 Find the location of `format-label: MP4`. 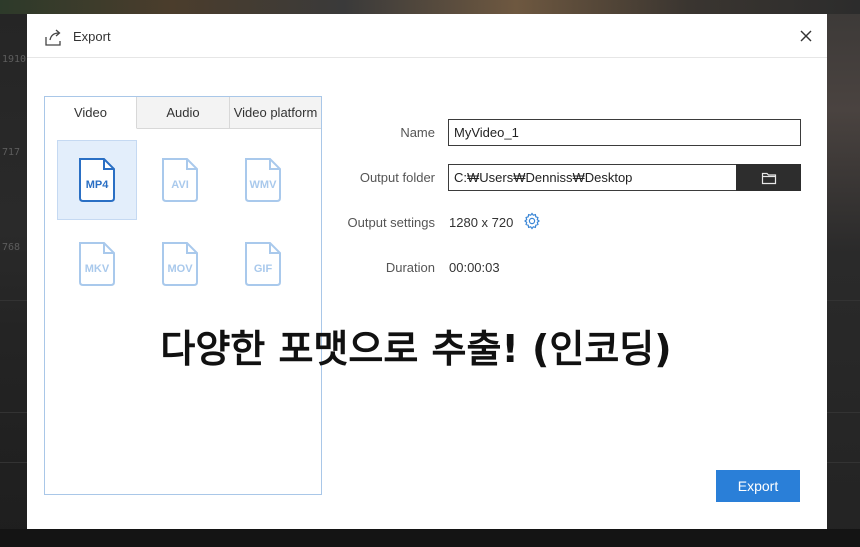

format-label: MP4 is located at coordinates (98, 185).